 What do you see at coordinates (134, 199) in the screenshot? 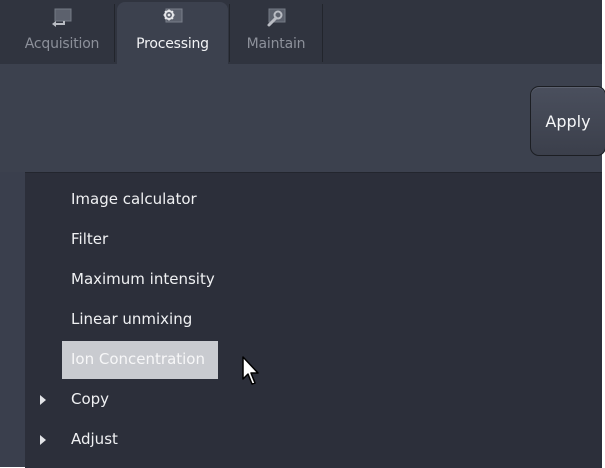
I see `method-label: Image calculator` at bounding box center [134, 199].